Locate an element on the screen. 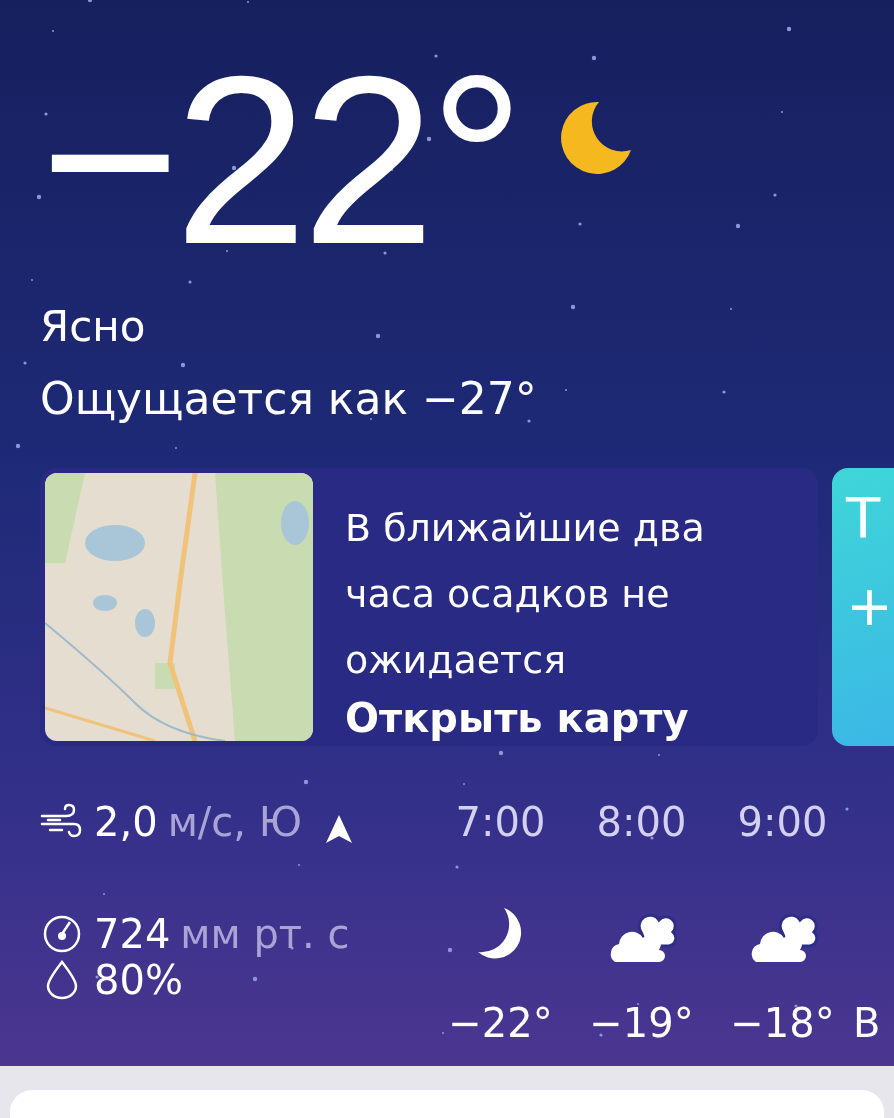  pressure-unit: мм рт. с is located at coordinates (265, 934).